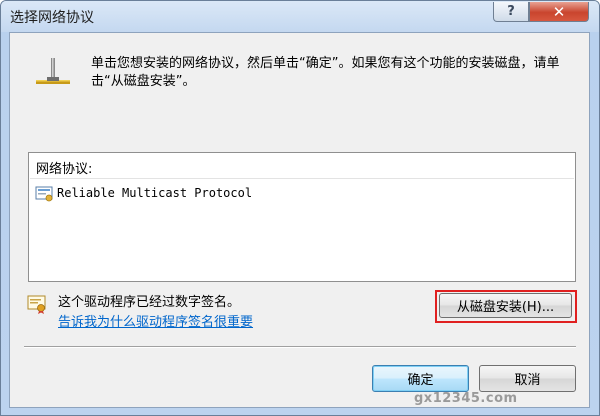  Describe the element at coordinates (155, 193) in the screenshot. I see `list-item-label: Reliable Multicast Protocol` at that location.